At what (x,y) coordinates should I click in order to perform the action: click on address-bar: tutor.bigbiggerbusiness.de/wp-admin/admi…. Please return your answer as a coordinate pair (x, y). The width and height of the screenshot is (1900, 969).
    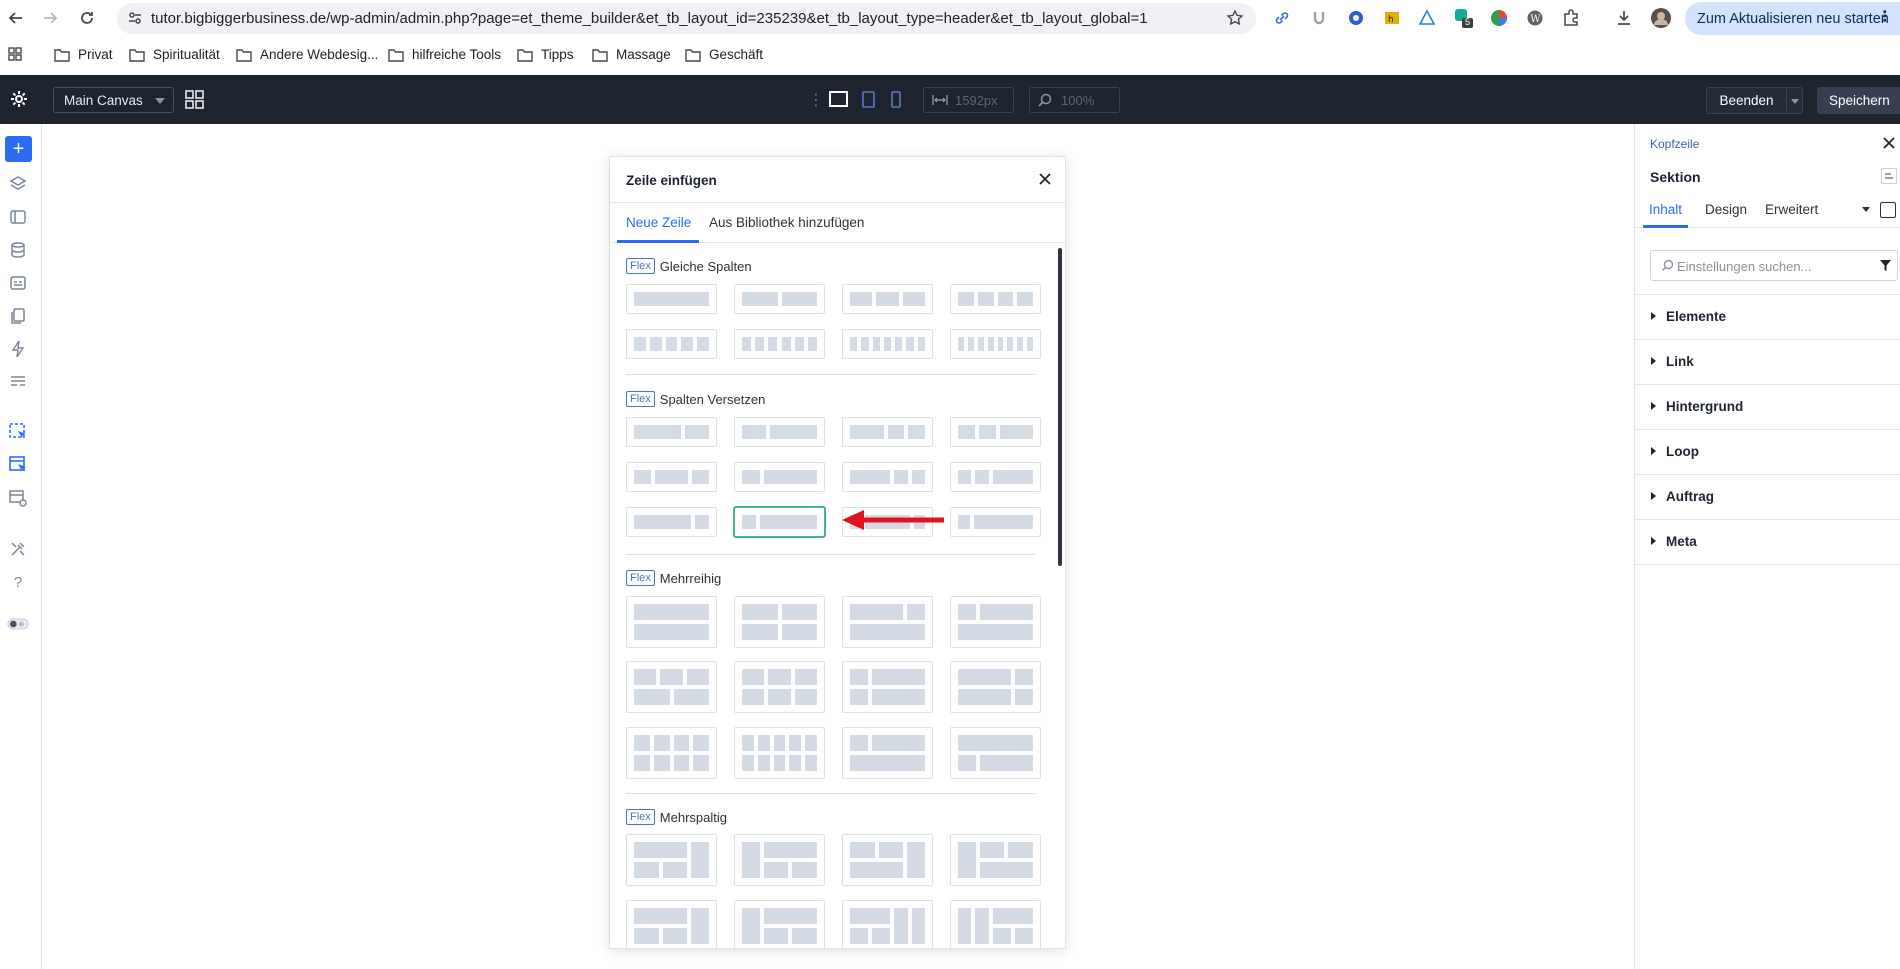
    Looking at the image, I should click on (686, 18).